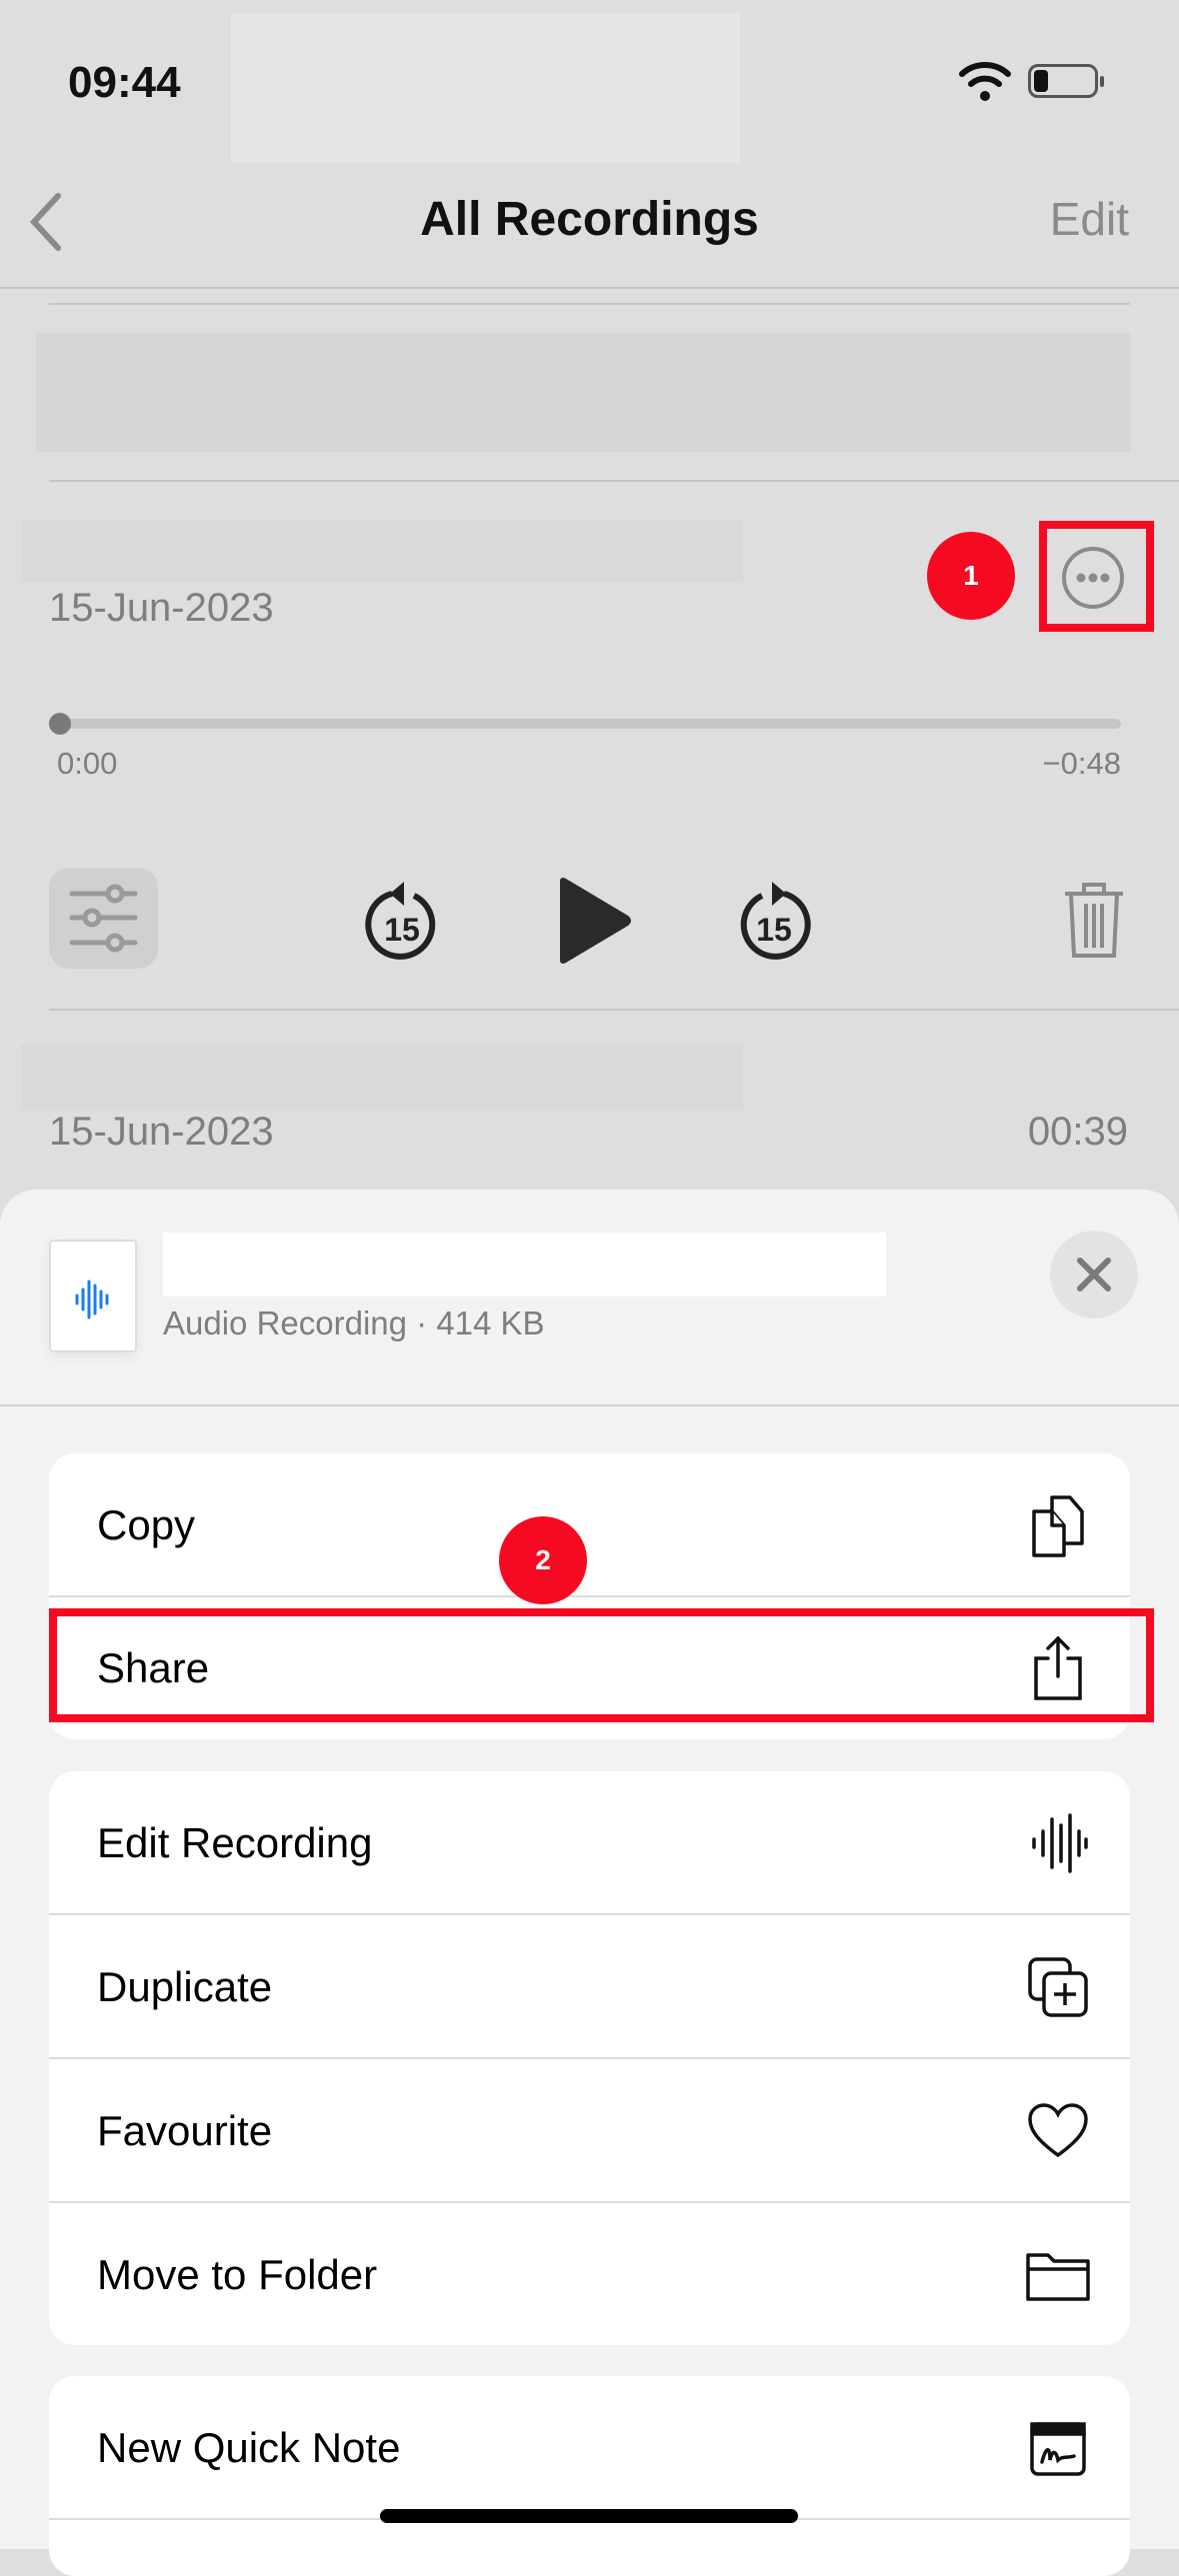 The height and width of the screenshot is (2576, 1179). I want to click on battery-low-icon, so click(1066, 81).